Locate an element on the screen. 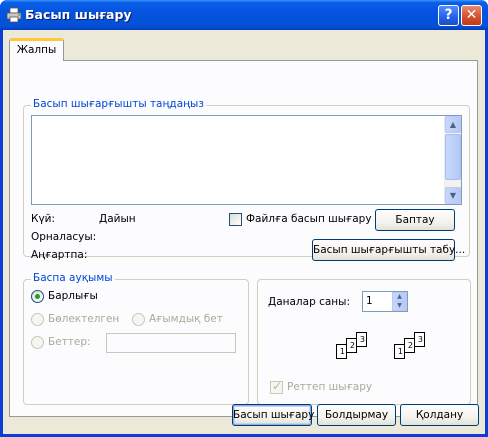  collate-checkbox: ✓ is located at coordinates (276, 386).